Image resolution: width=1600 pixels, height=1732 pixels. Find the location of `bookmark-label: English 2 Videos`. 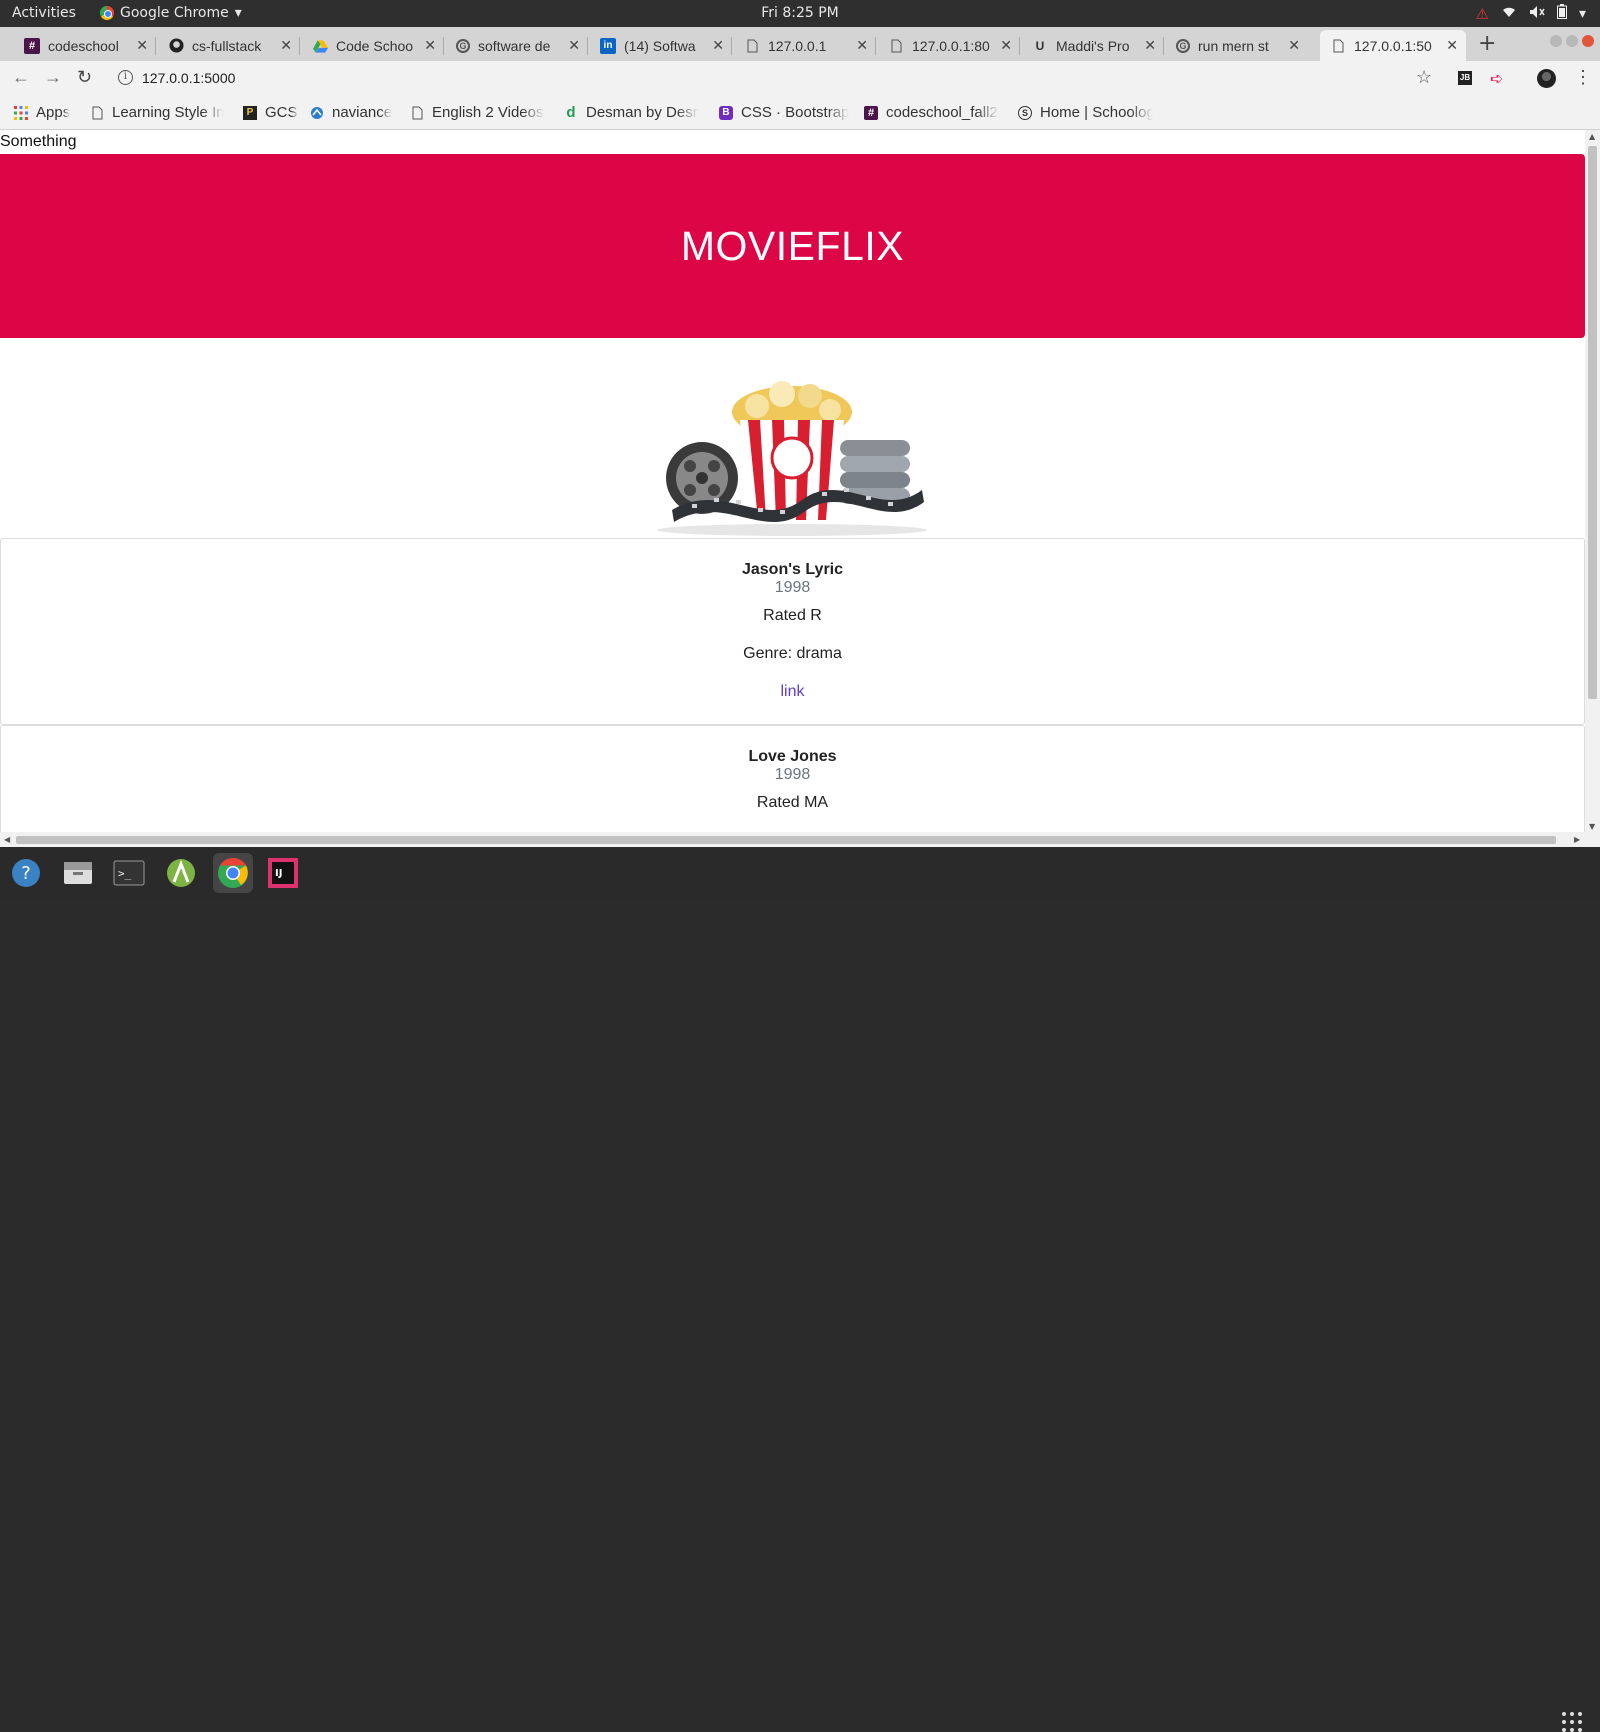

bookmark-label: English 2 Videos is located at coordinates (488, 112).